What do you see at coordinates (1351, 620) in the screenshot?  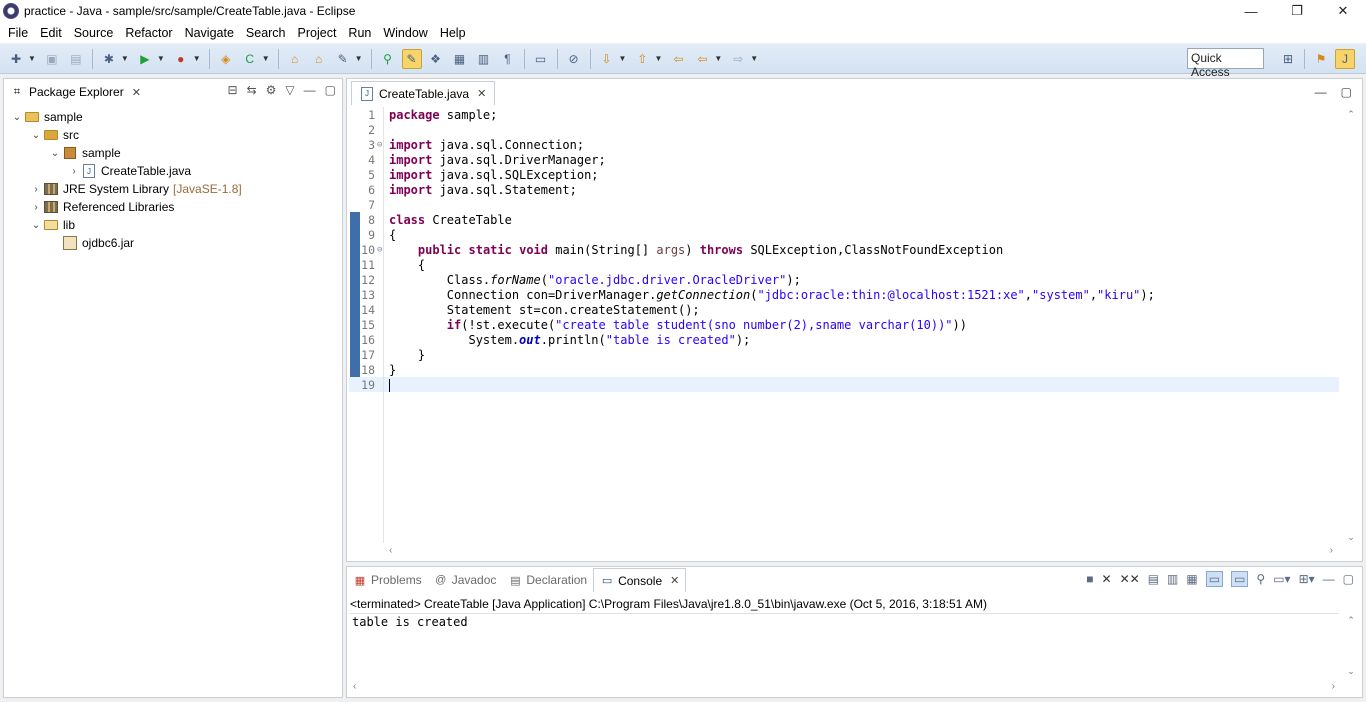 I see `scroll-up-icon: ⌃` at bounding box center [1351, 620].